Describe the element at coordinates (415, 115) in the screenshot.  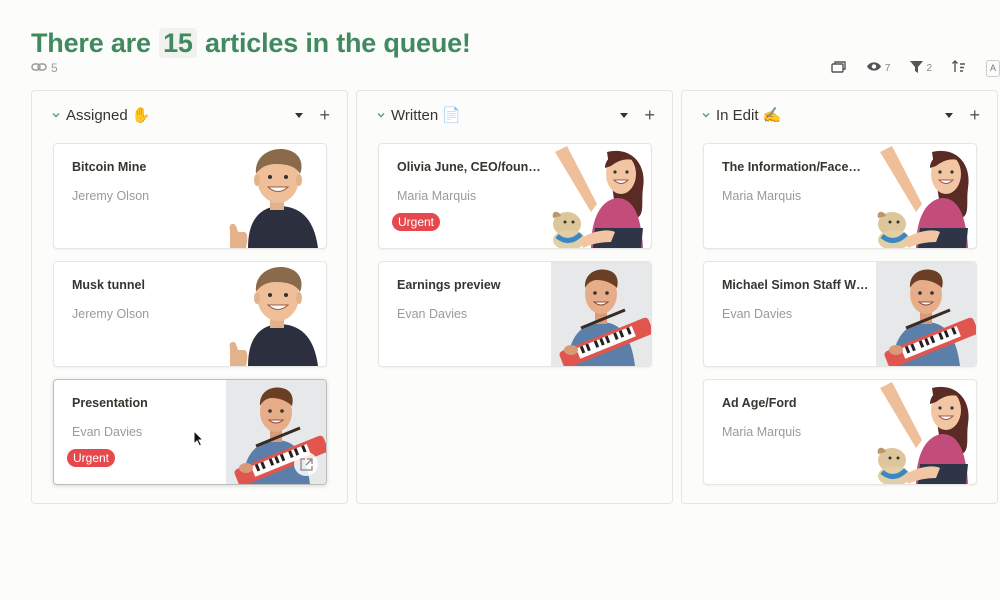
I see `column-title: Written` at that location.